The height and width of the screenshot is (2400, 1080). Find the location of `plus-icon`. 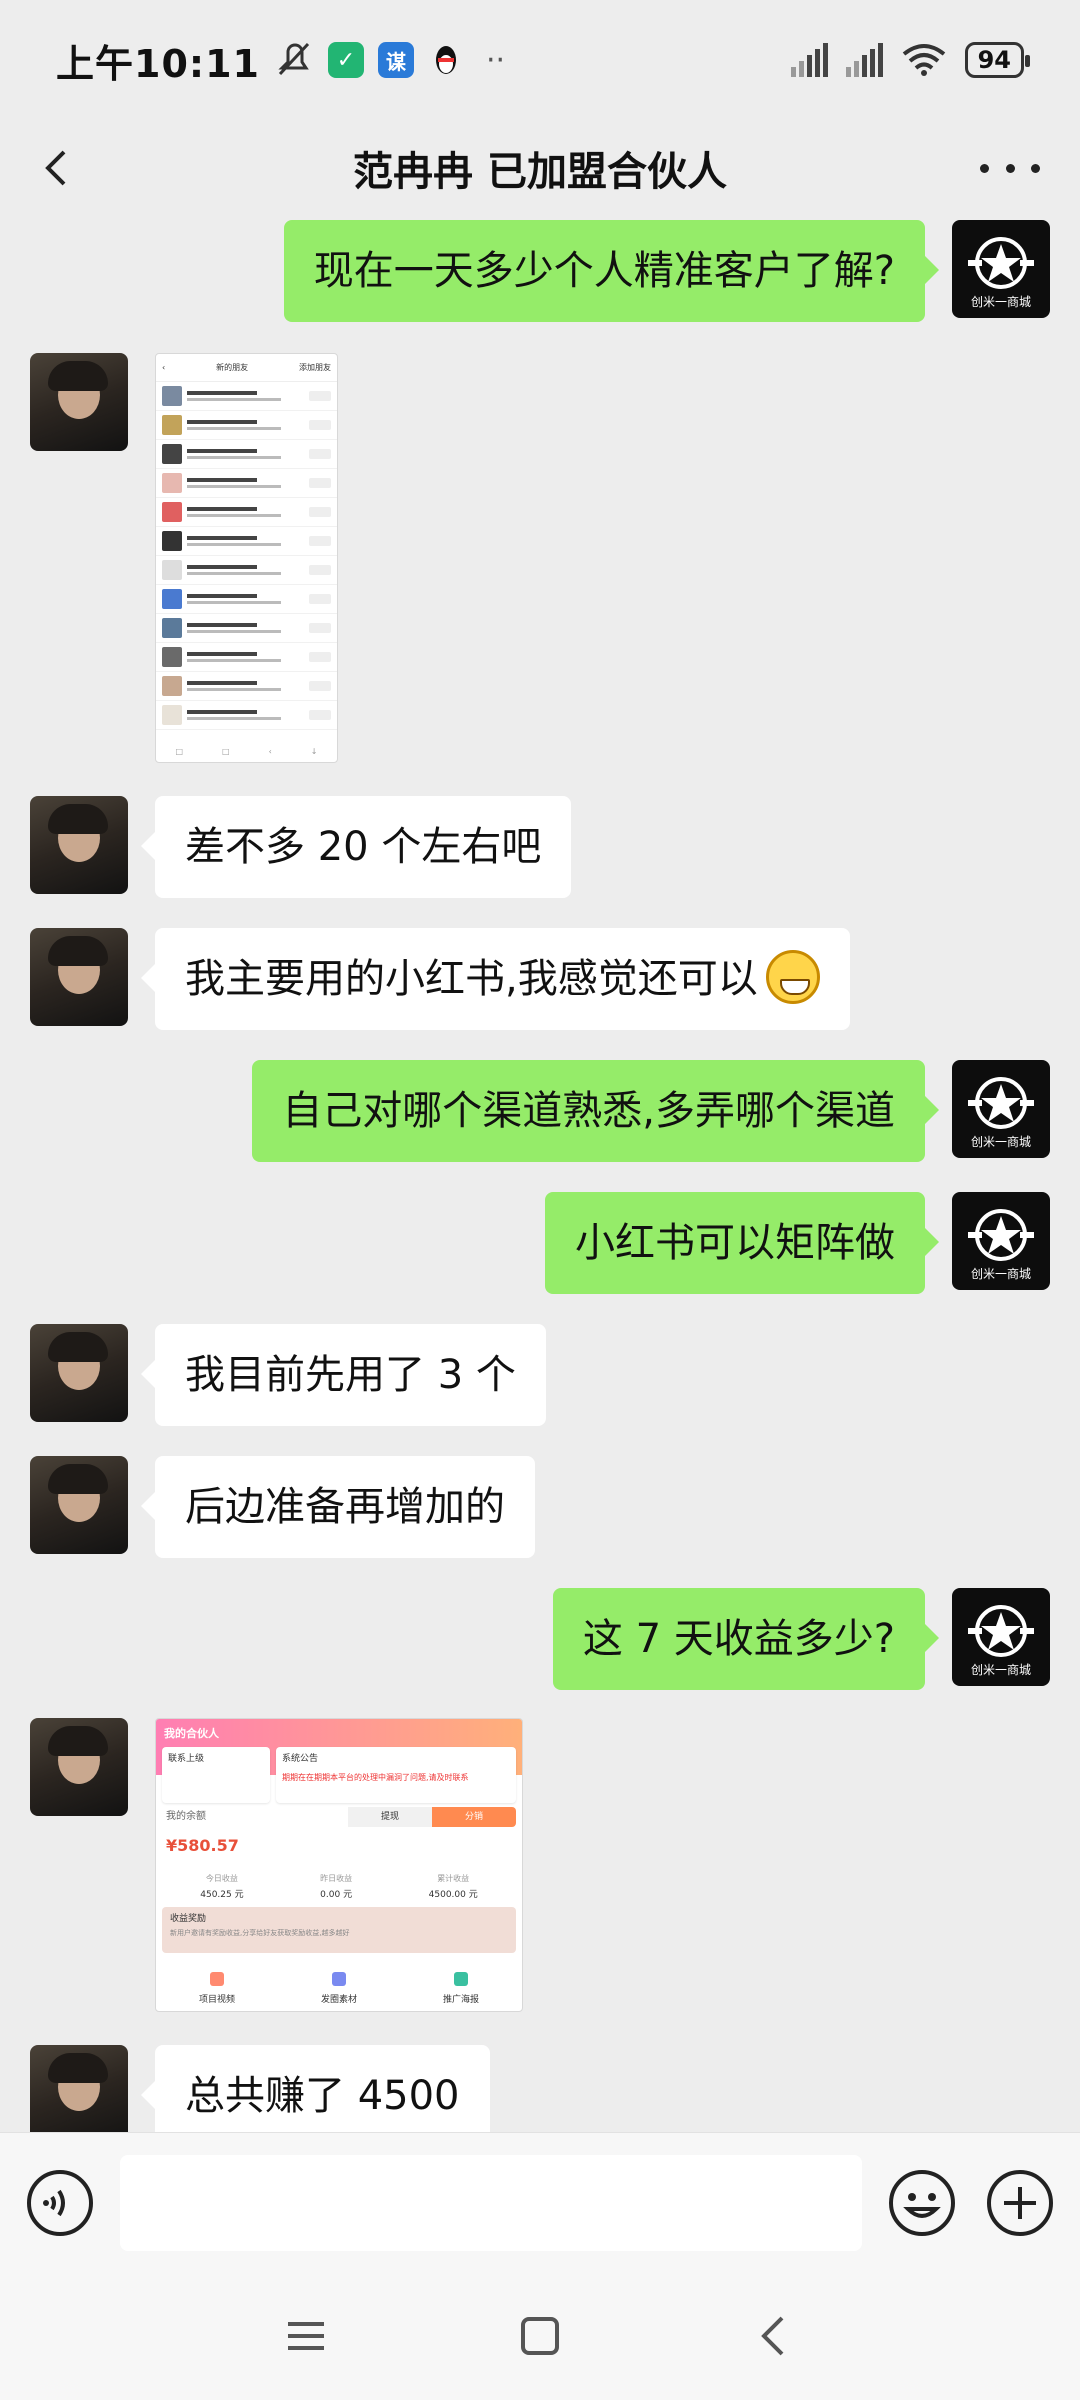

plus-icon is located at coordinates (1020, 2203).